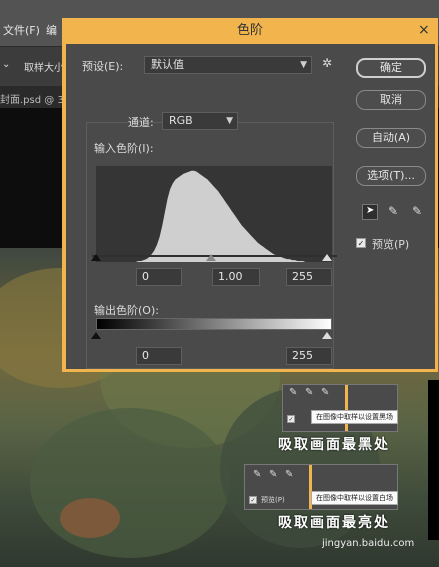  I want to click on output-levels-label: 输出色阶(O):, so click(126, 310).